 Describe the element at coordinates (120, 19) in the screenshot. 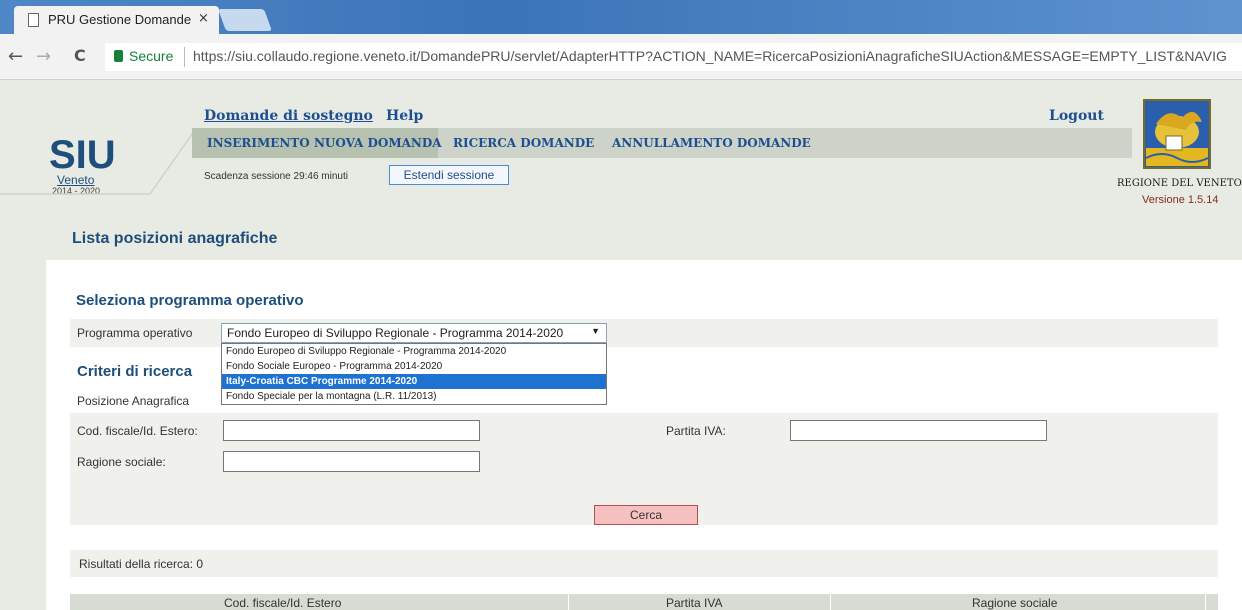

I see `tab-title: PRU Gestione Domande` at that location.